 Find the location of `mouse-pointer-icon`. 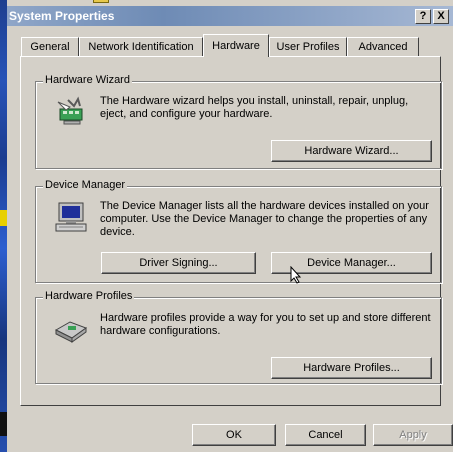

mouse-pointer-icon is located at coordinates (296, 275).